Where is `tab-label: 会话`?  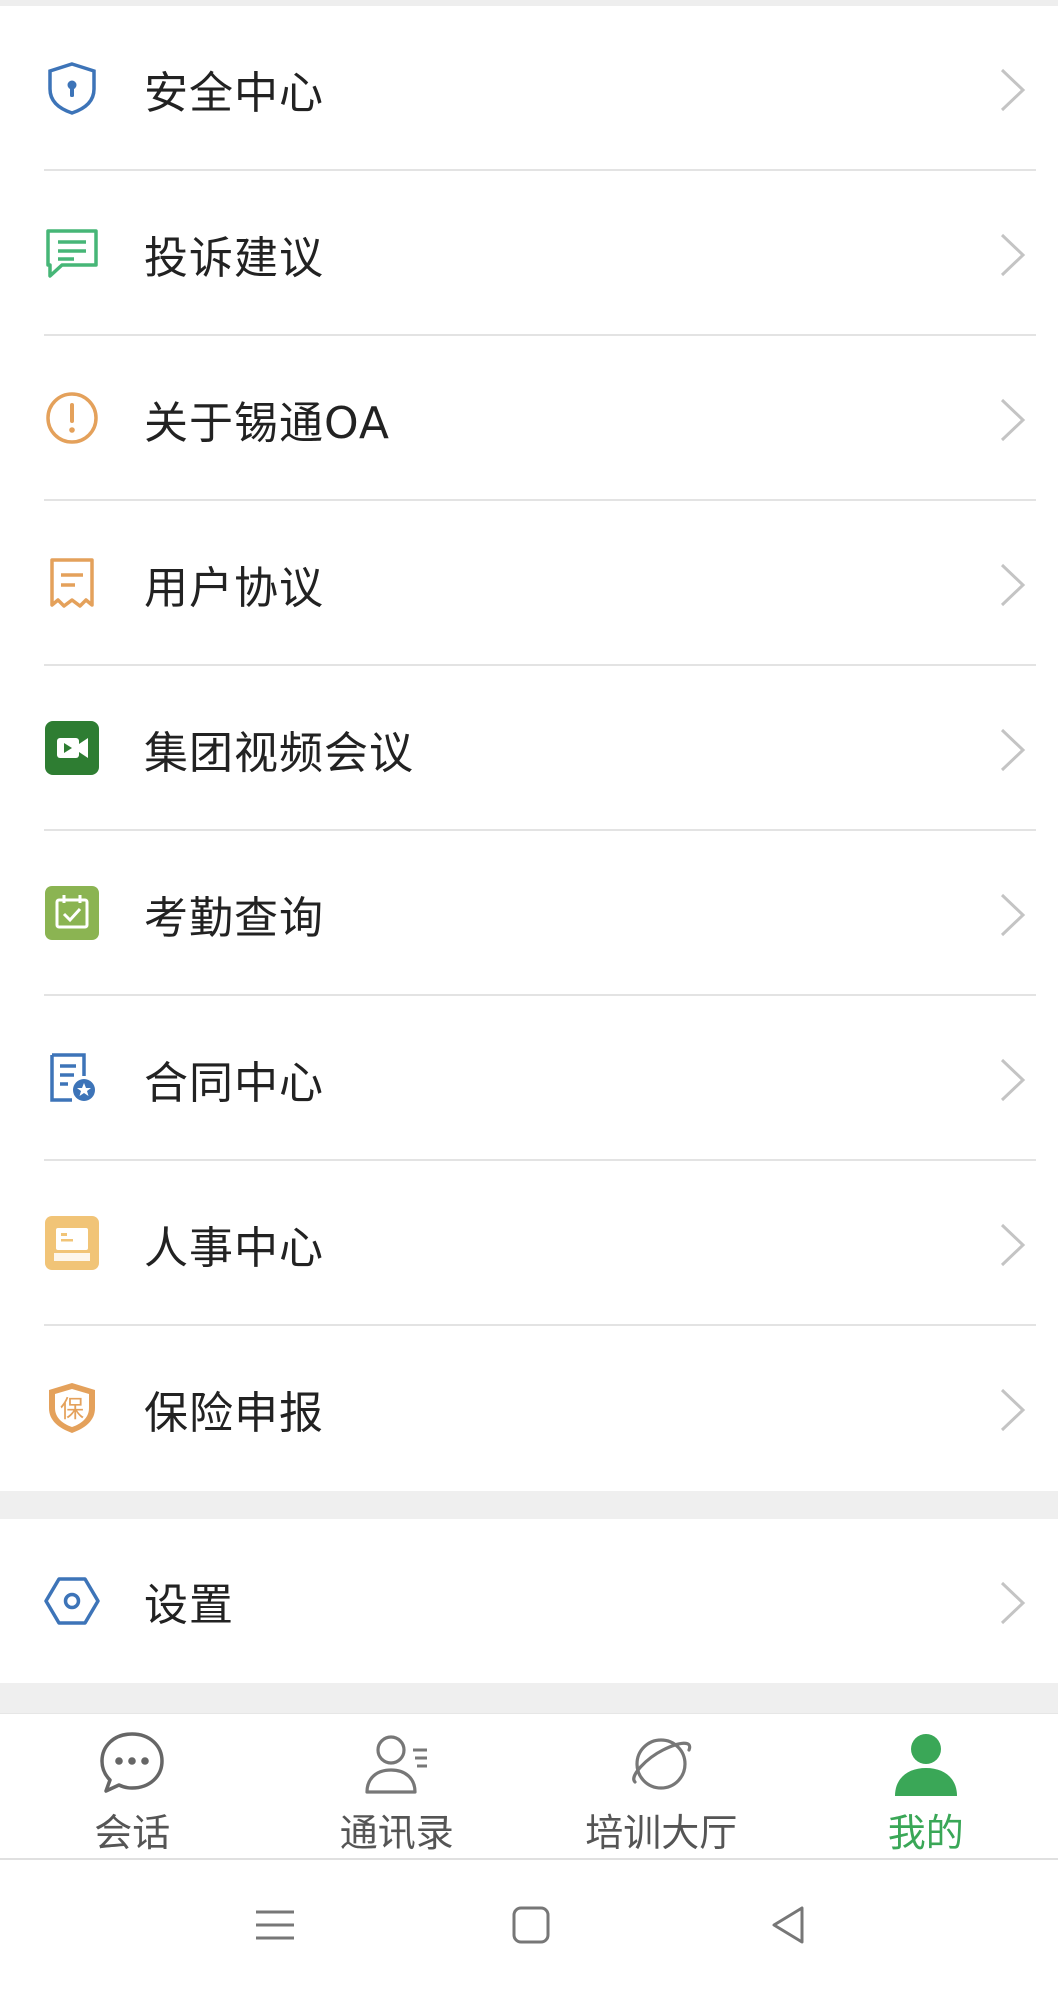
tab-label: 会话 is located at coordinates (132, 1829).